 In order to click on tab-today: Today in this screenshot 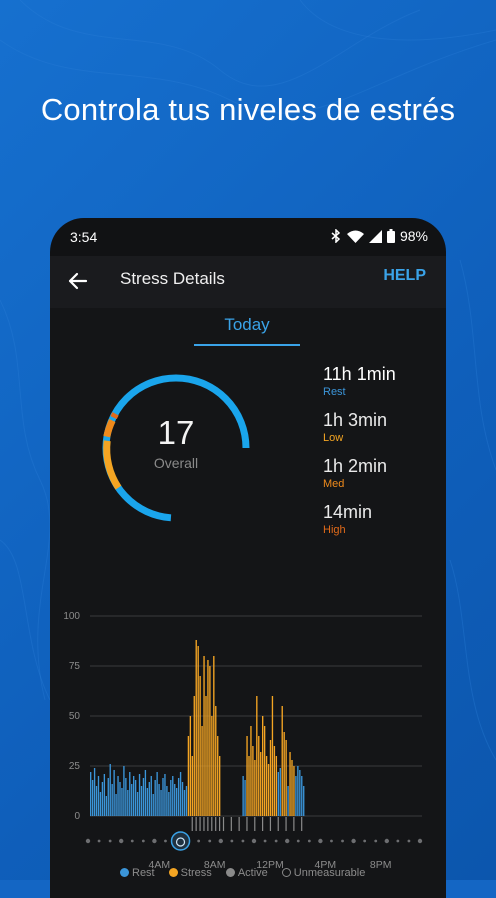, I will do `click(247, 327)`.